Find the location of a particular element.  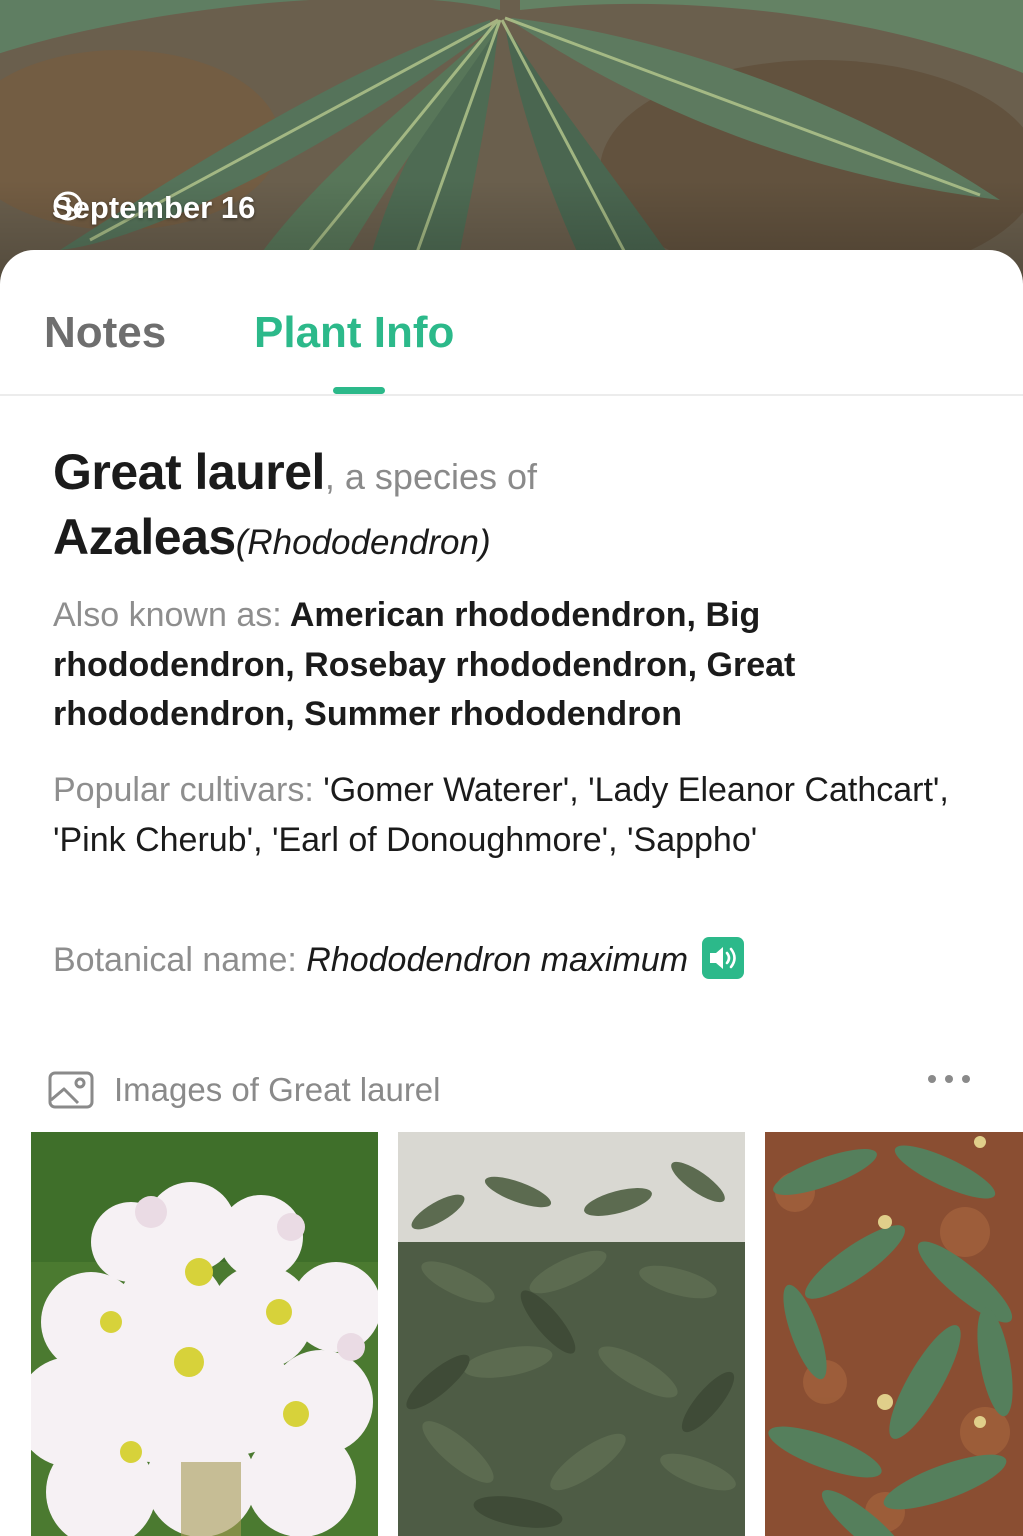

images-header: Images of Great laurel is located at coordinates (513, 1090).